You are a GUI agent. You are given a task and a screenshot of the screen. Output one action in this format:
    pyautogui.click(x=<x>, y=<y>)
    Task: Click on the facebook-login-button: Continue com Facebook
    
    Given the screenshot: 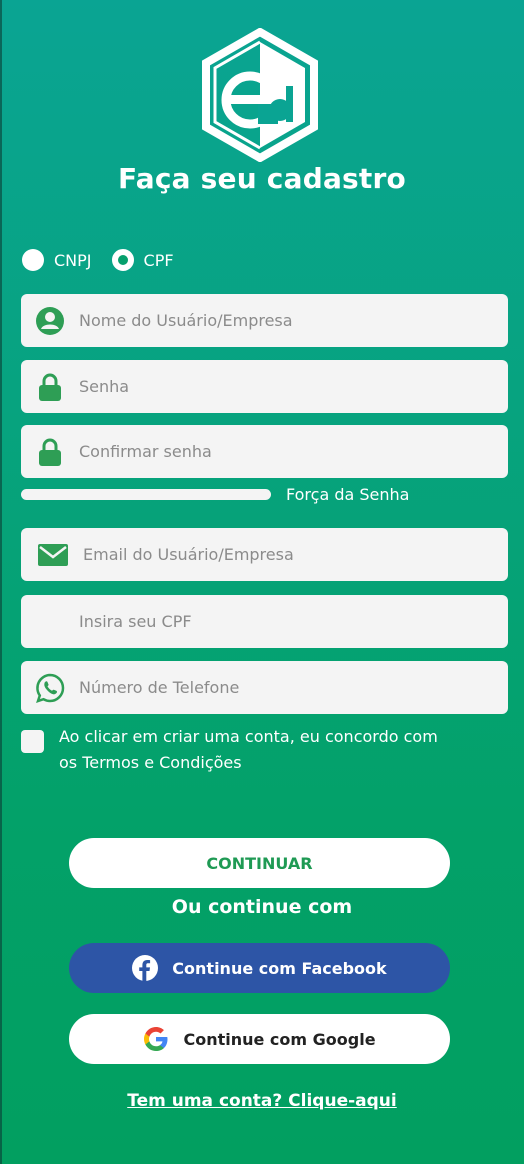 What is the action you would take?
    pyautogui.click(x=259, y=968)
    